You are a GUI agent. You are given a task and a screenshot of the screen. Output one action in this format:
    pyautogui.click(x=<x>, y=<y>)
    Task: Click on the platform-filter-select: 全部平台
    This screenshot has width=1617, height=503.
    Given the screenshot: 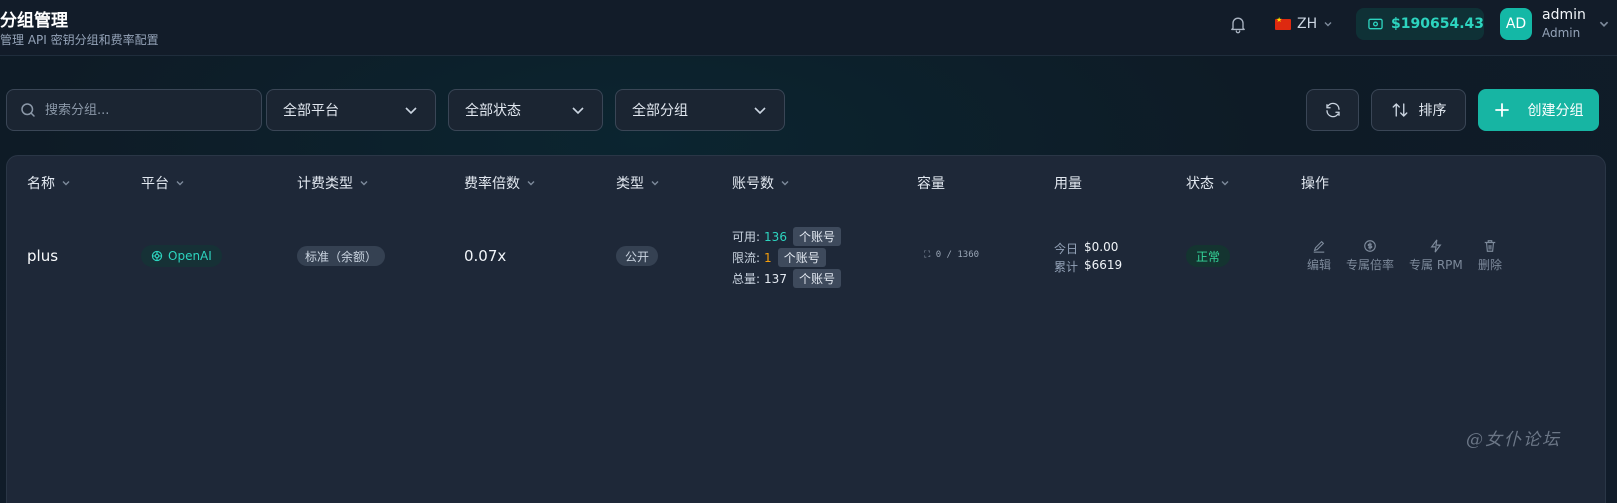 What is the action you would take?
    pyautogui.click(x=351, y=110)
    